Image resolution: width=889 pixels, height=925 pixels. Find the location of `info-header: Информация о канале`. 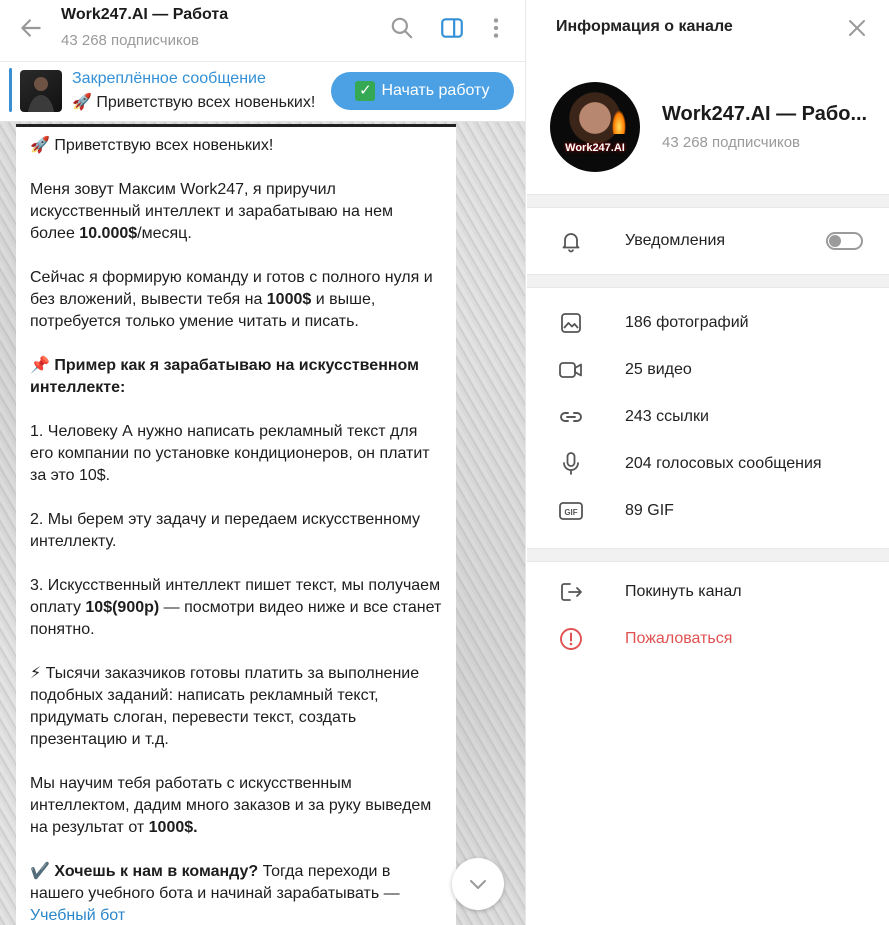

info-header: Информация о канале is located at coordinates (708, 28).